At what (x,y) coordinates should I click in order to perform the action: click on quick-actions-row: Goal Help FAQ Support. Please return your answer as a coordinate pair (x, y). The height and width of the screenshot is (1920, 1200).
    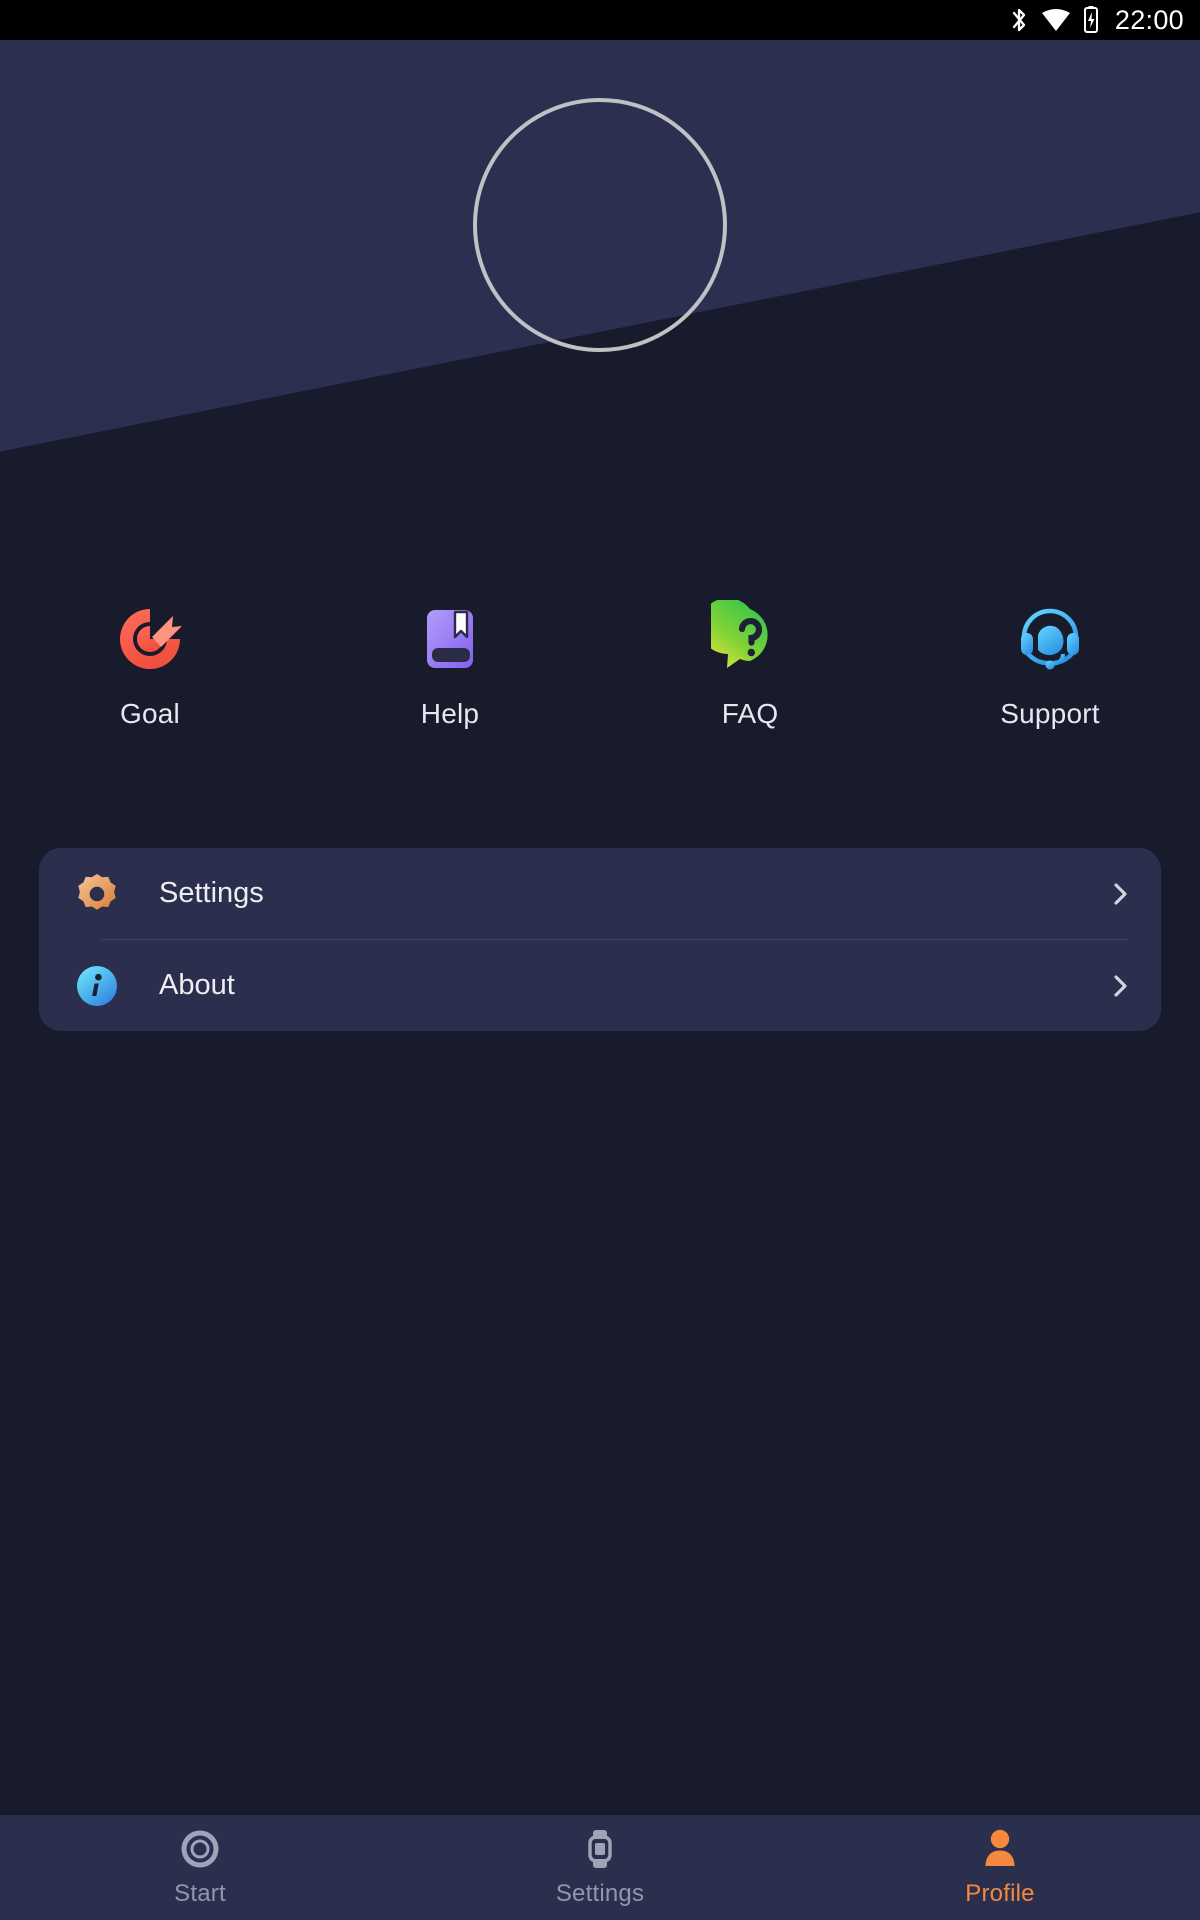
    Looking at the image, I should click on (600, 664).